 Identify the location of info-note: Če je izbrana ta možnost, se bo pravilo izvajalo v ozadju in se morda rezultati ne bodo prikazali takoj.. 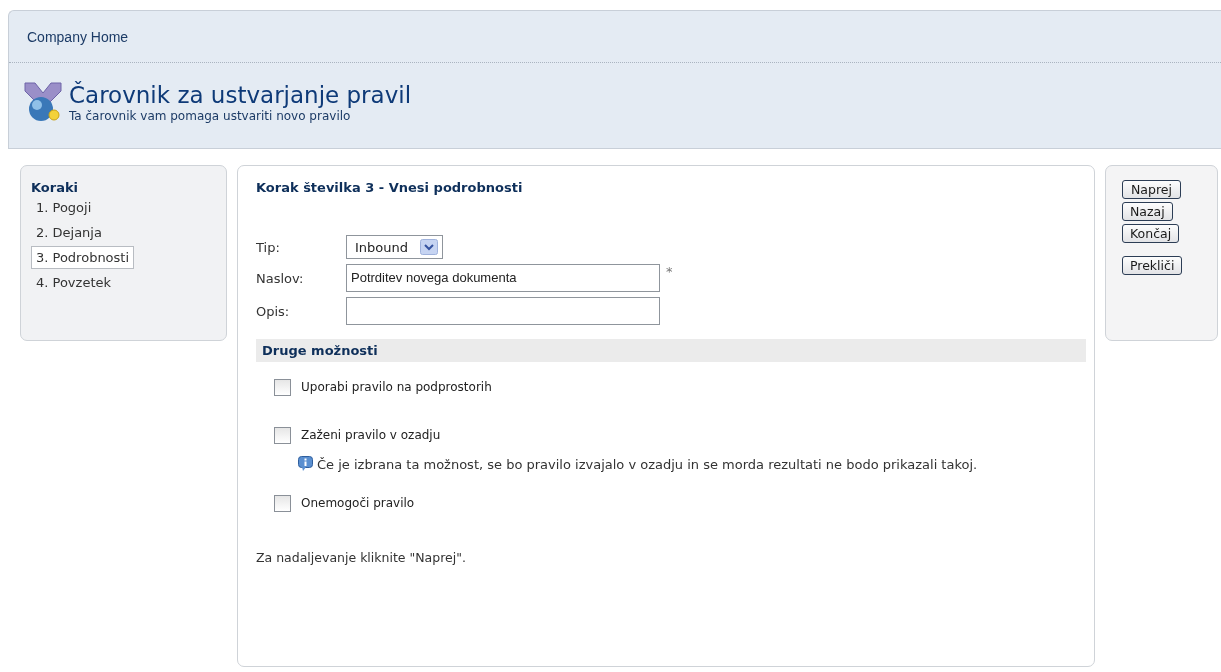
(687, 465).